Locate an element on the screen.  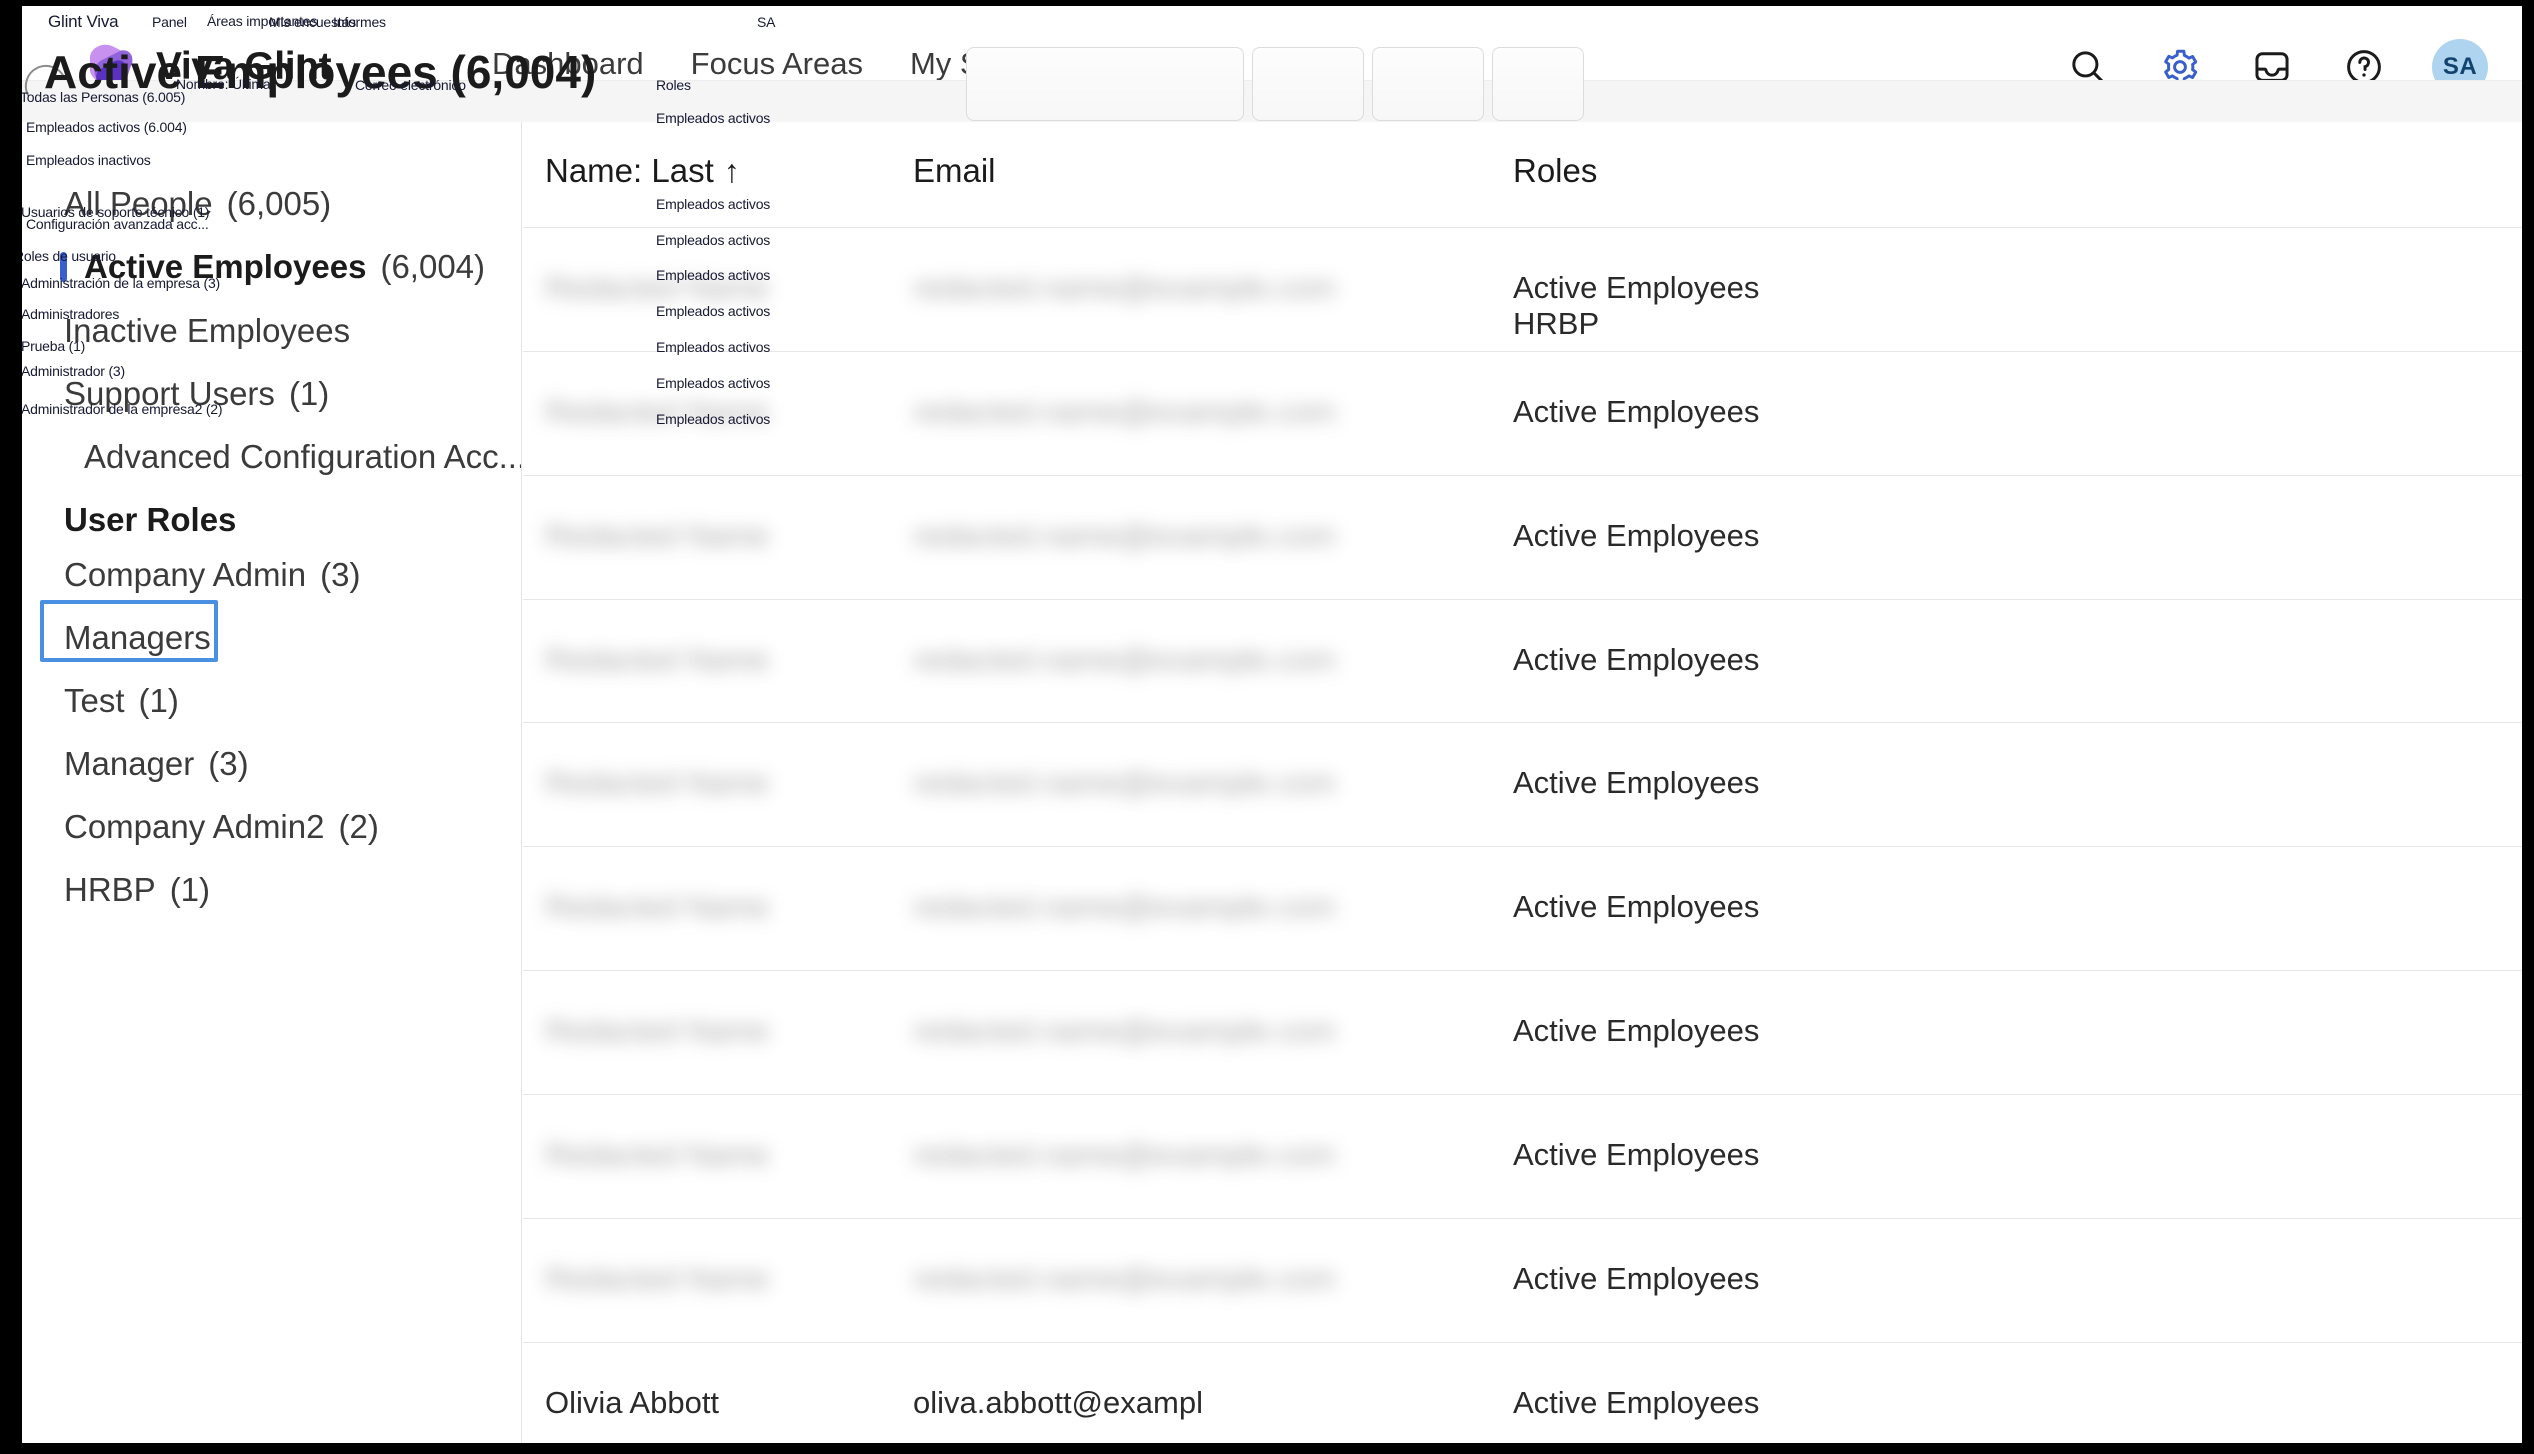
sidebar-item-company-admin2: Company Admin2 (2) is located at coordinates (271, 827).